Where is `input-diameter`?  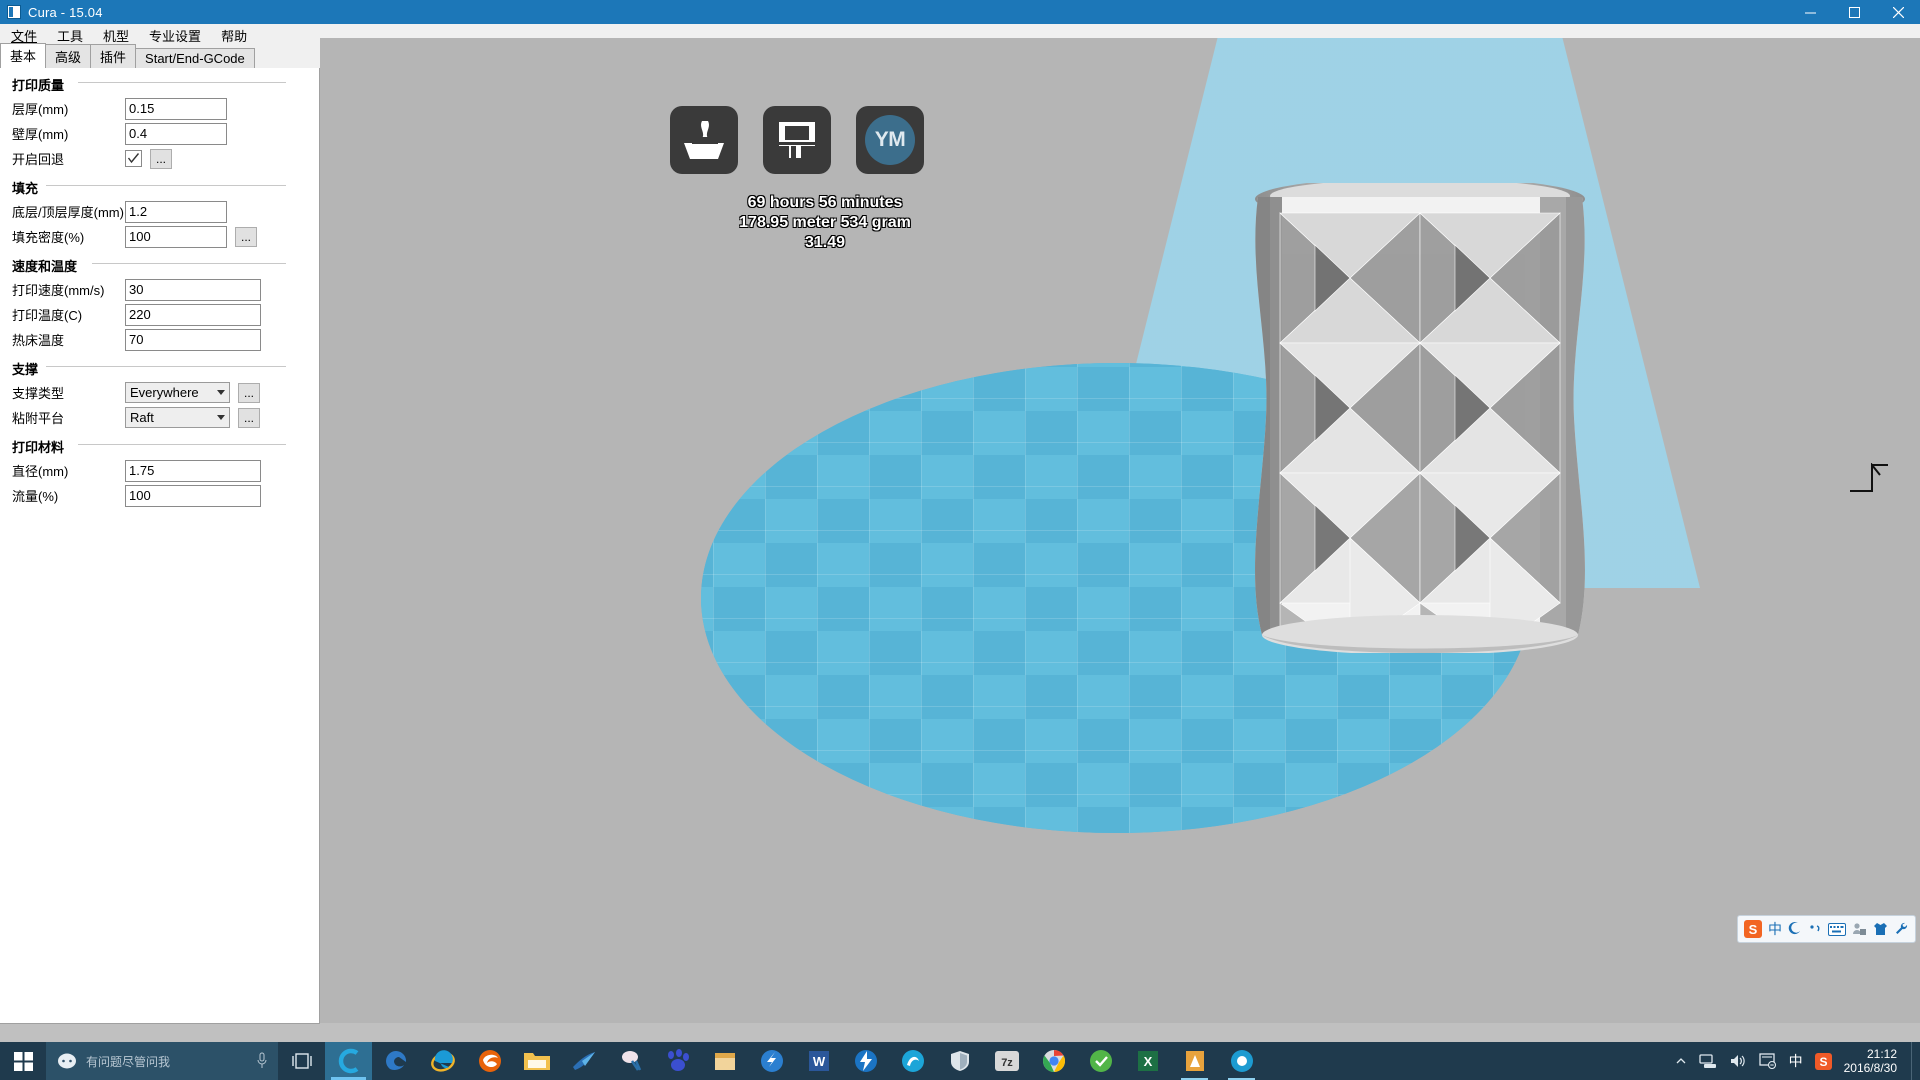
input-diameter is located at coordinates (193, 470).